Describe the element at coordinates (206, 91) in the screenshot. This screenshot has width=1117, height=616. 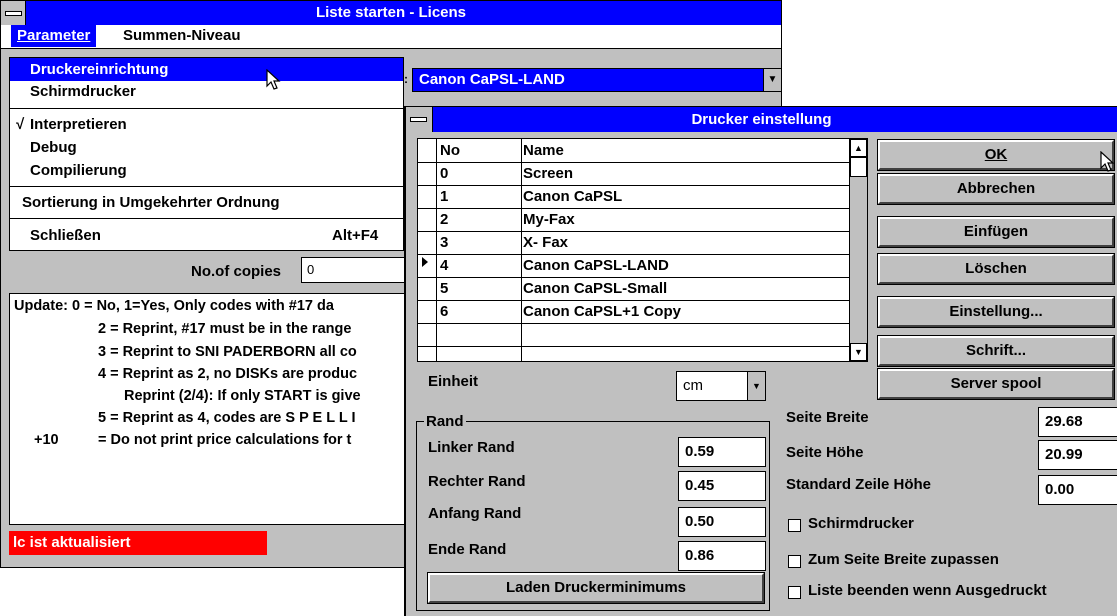
I see `menu-item-schirmdrucker: Schirmdrucker` at that location.